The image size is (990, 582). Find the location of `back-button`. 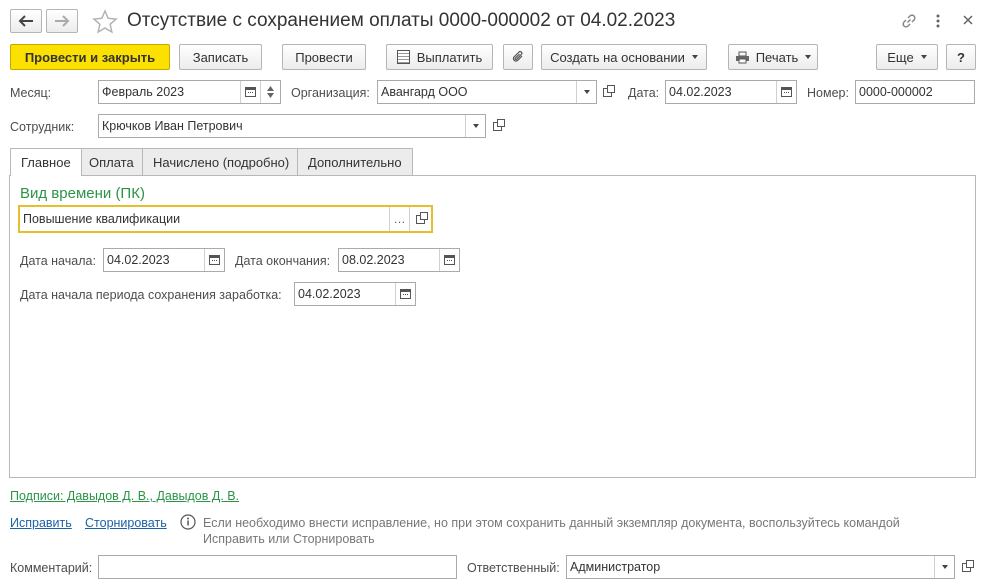

back-button is located at coordinates (26, 21).